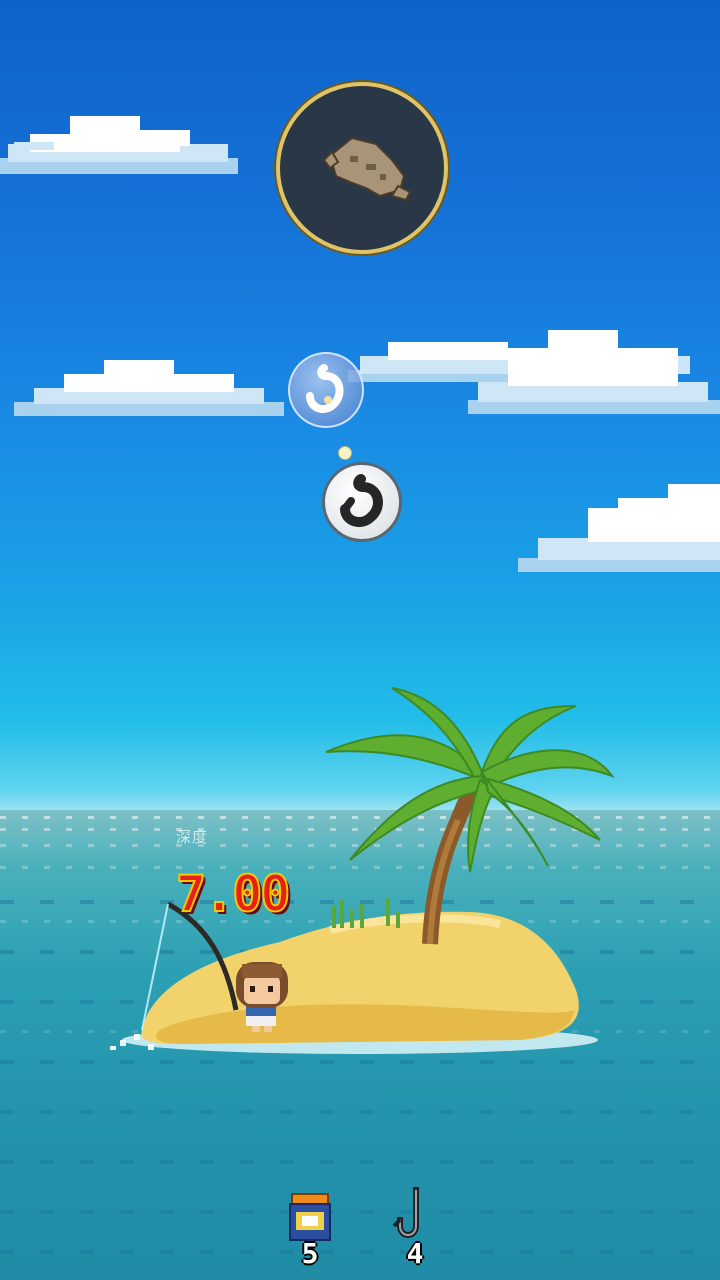  I want to click on hook-count: 4, so click(415, 1253).